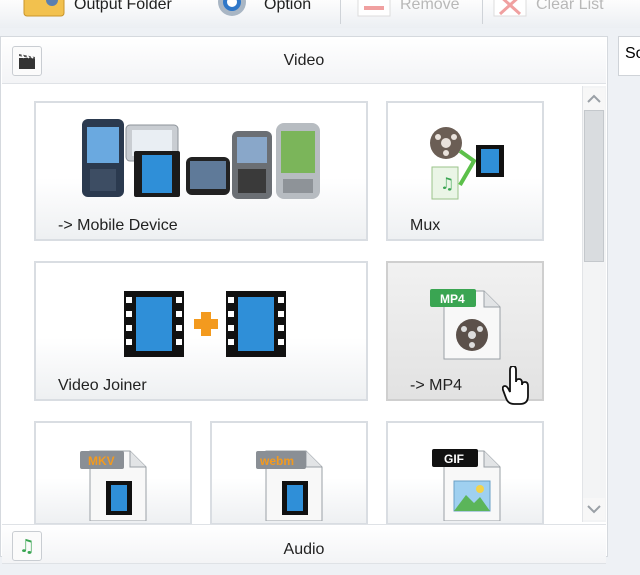  I want to click on tile-label: -> Mobile Device, so click(118, 225).